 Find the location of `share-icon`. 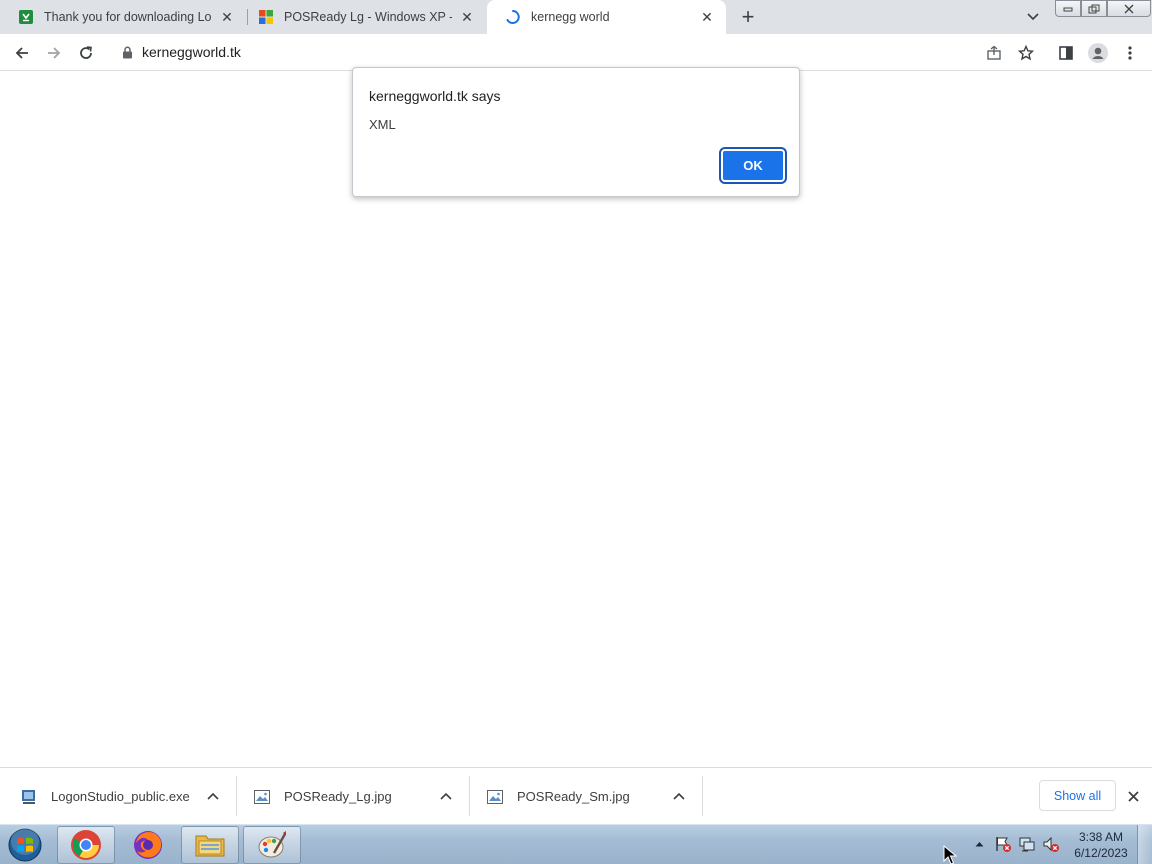

share-icon is located at coordinates (994, 53).